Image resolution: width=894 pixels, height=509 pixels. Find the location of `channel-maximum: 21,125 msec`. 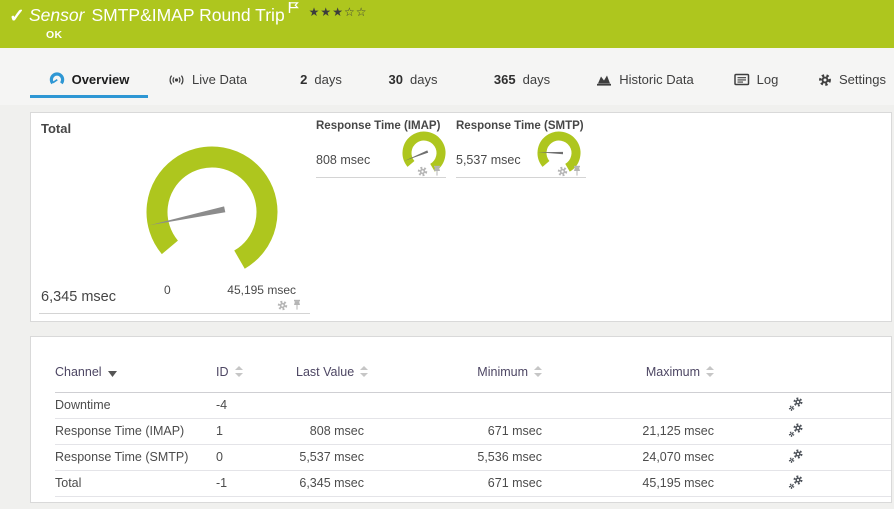

channel-maximum: 21,125 msec is located at coordinates (628, 431).